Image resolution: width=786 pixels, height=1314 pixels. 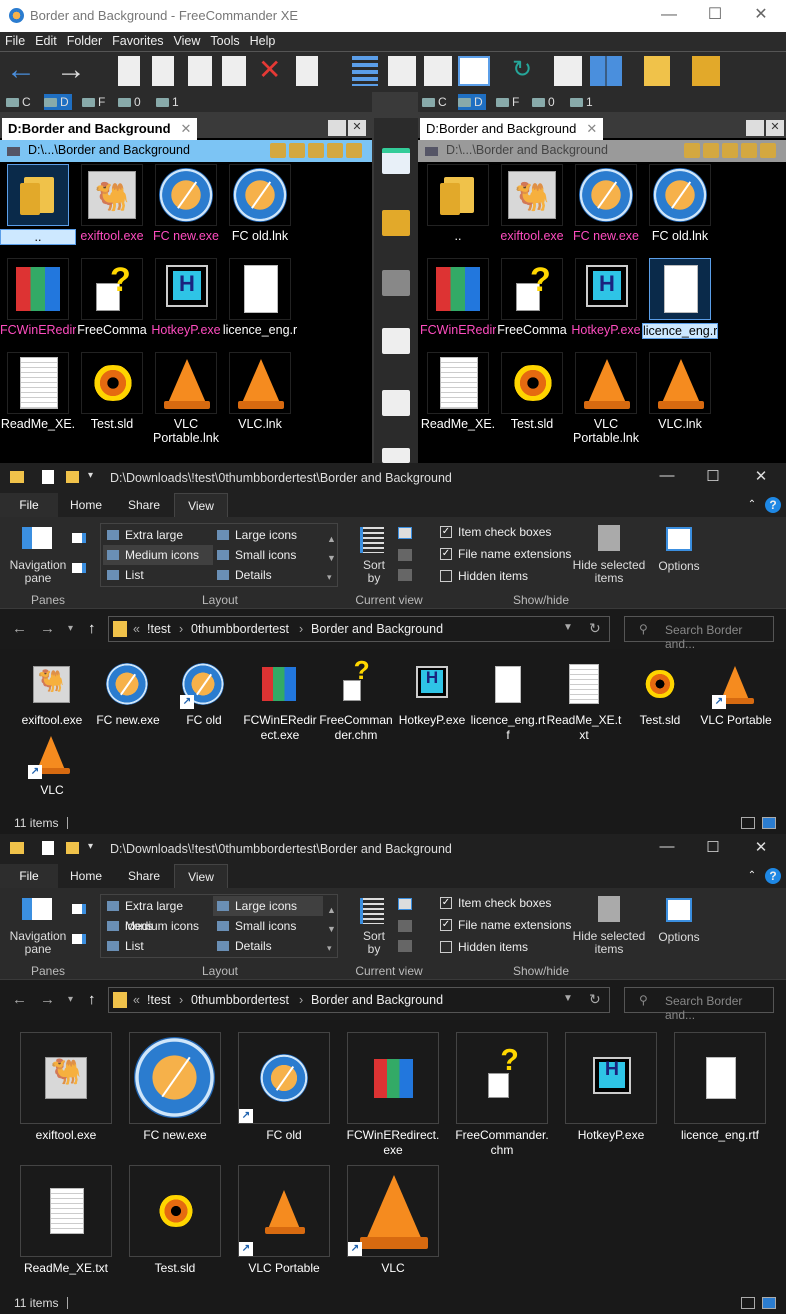 What do you see at coordinates (79, 568) in the screenshot?
I see `details-pane-icon` at bounding box center [79, 568].